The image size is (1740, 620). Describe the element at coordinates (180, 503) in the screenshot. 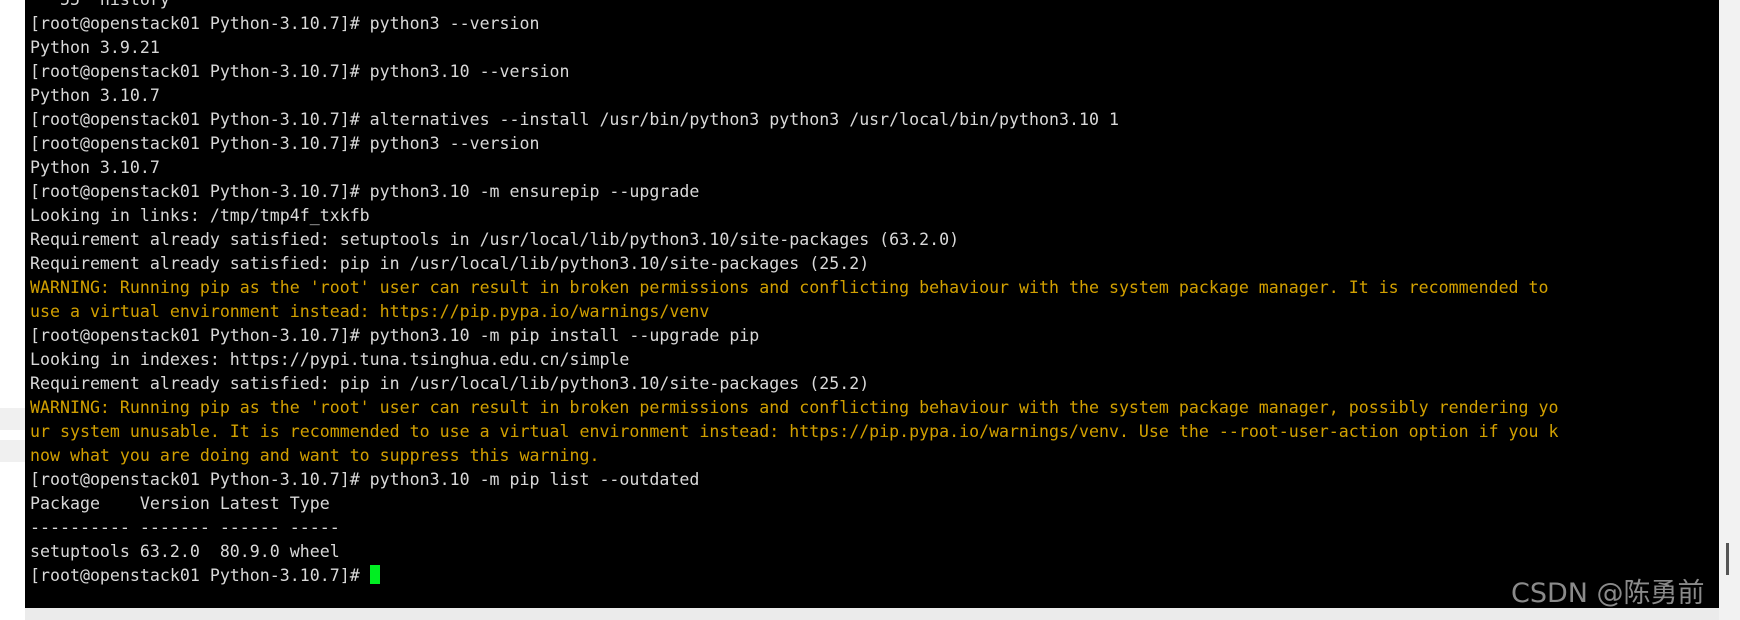

I see `terminal-output-line: Package Version Latest Type` at that location.